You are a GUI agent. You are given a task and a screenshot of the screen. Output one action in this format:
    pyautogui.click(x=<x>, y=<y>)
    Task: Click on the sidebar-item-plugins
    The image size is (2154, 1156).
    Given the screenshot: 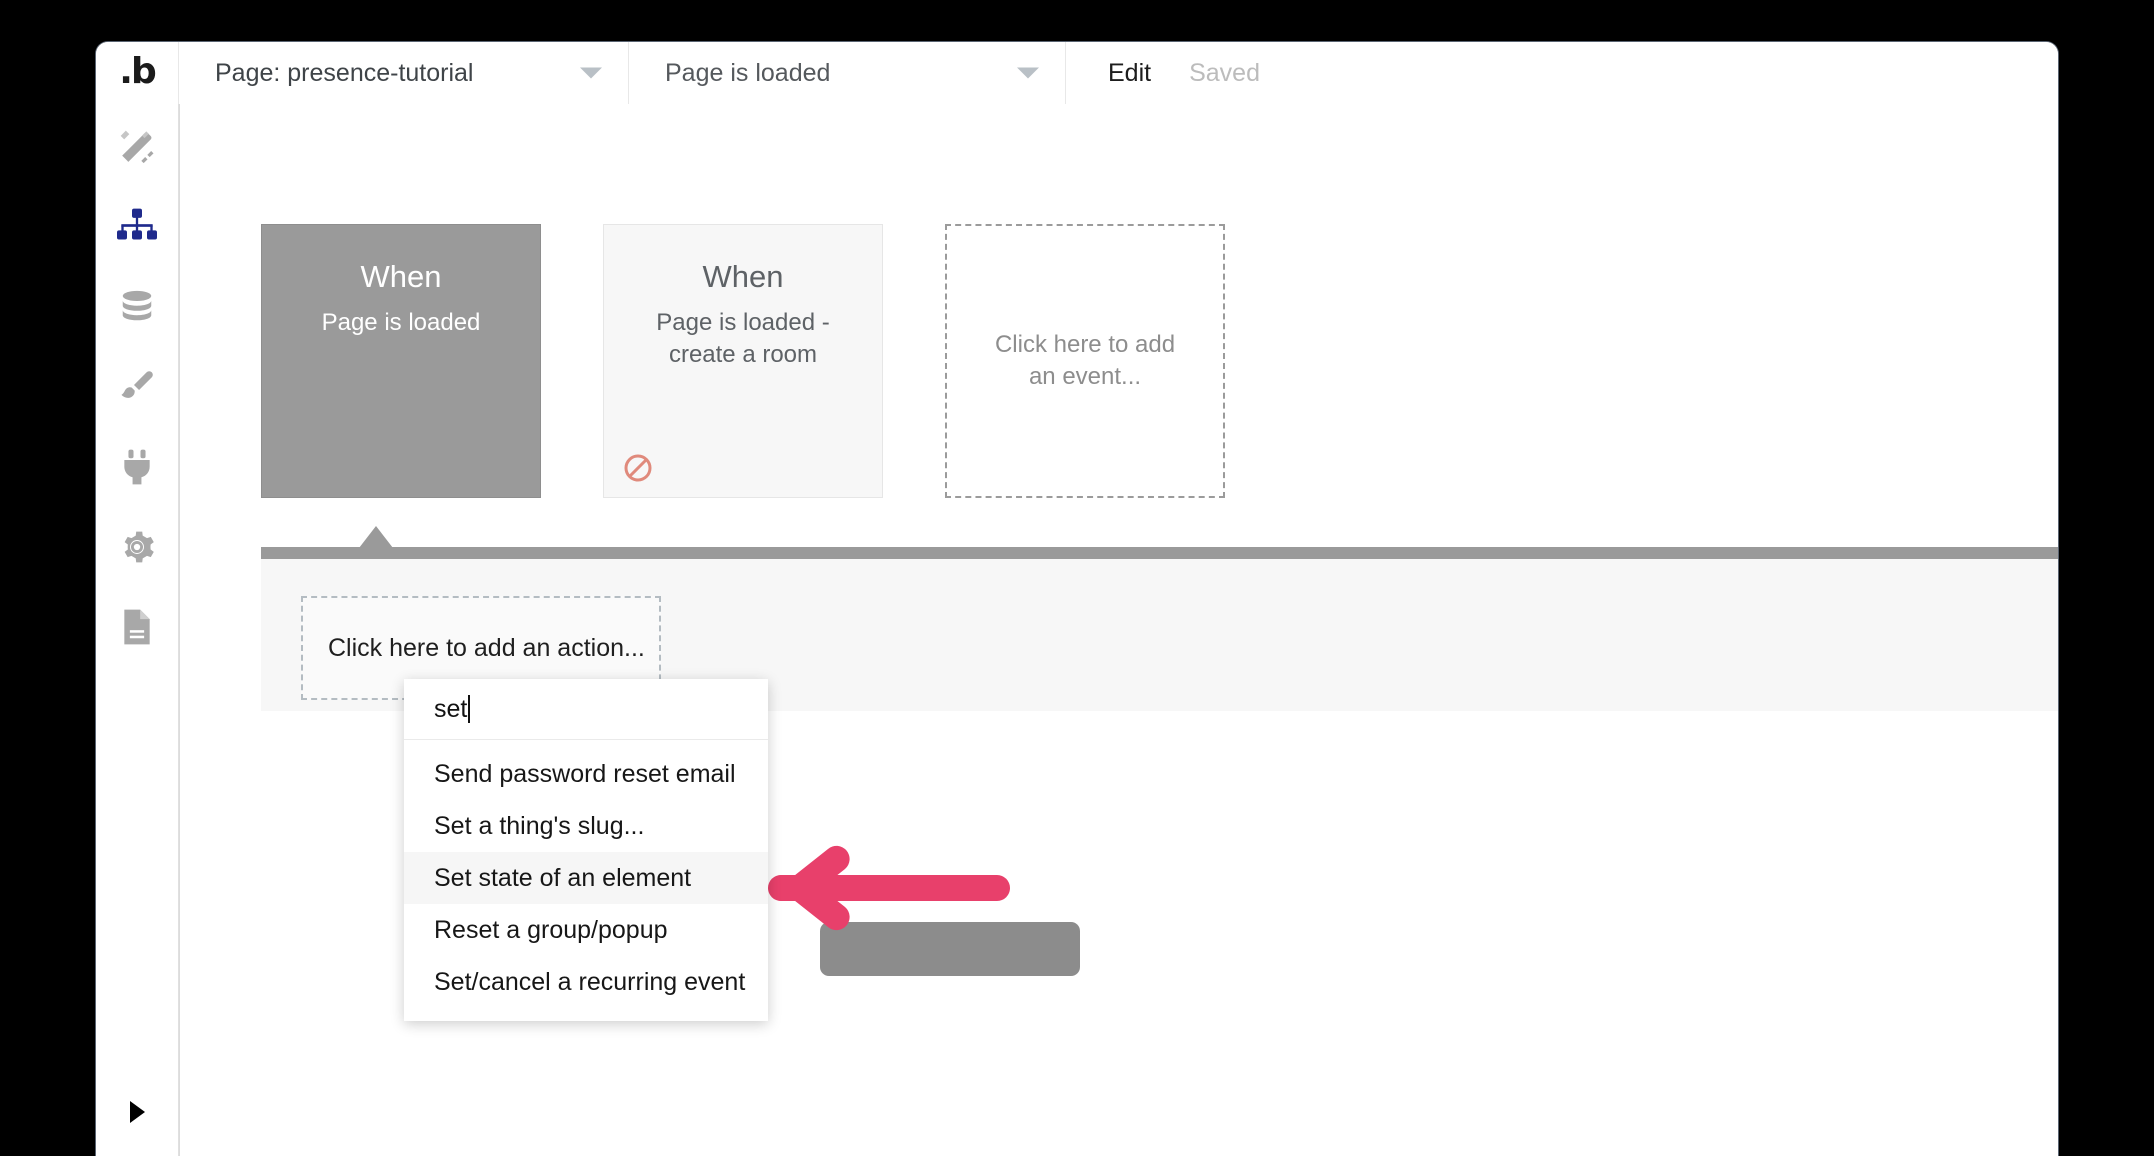 What is the action you would take?
    pyautogui.click(x=137, y=467)
    